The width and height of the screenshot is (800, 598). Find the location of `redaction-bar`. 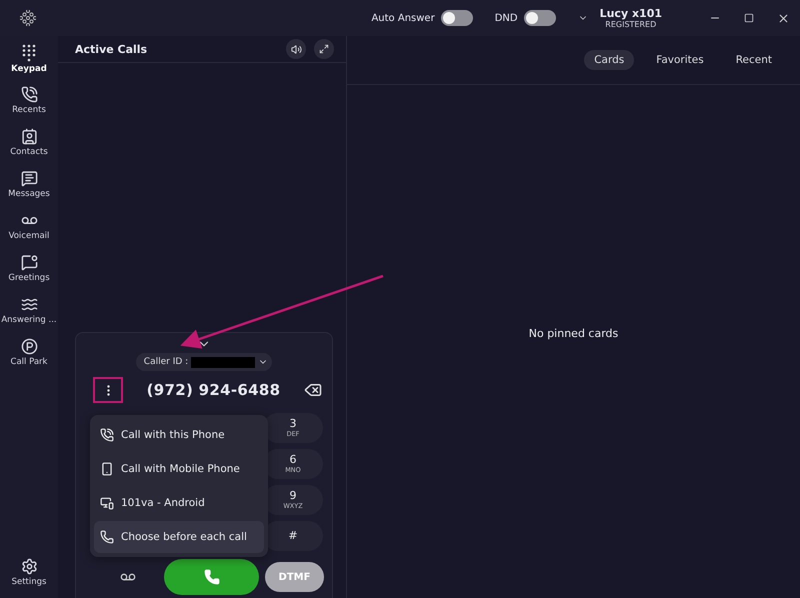

redaction-bar is located at coordinates (223, 362).